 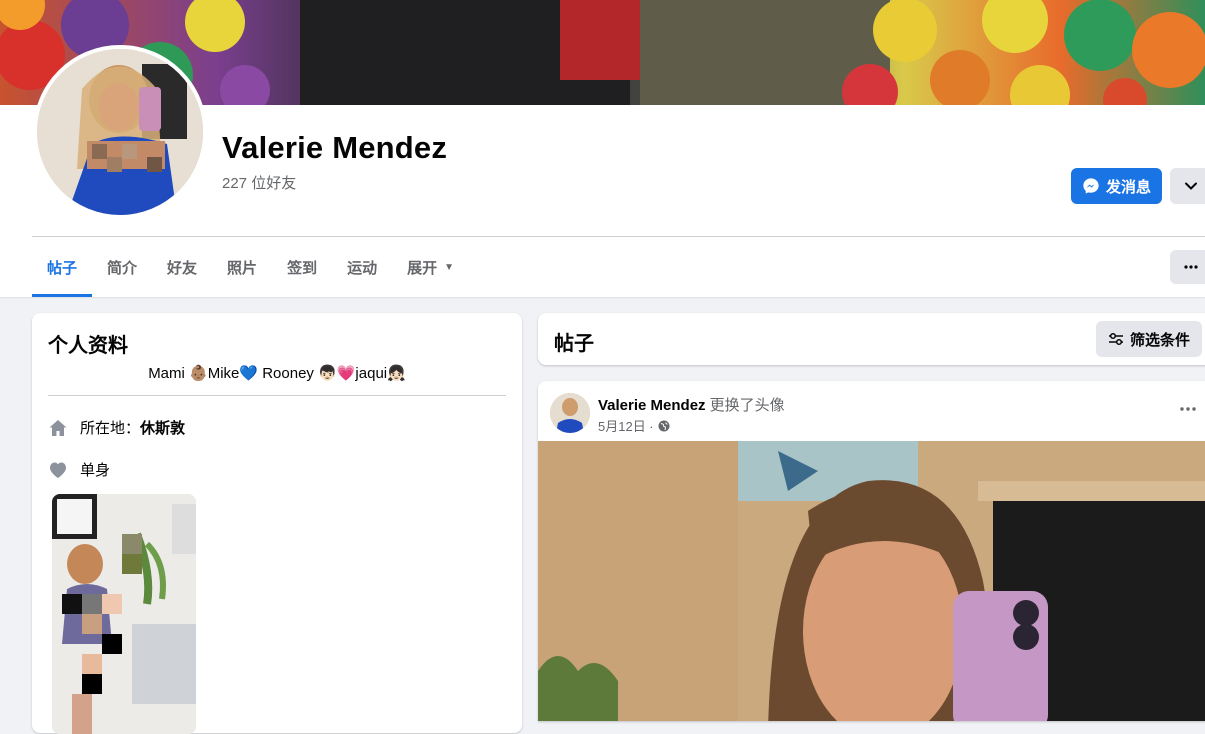 I want to click on tab-posts: 帖子, so click(x=62, y=267).